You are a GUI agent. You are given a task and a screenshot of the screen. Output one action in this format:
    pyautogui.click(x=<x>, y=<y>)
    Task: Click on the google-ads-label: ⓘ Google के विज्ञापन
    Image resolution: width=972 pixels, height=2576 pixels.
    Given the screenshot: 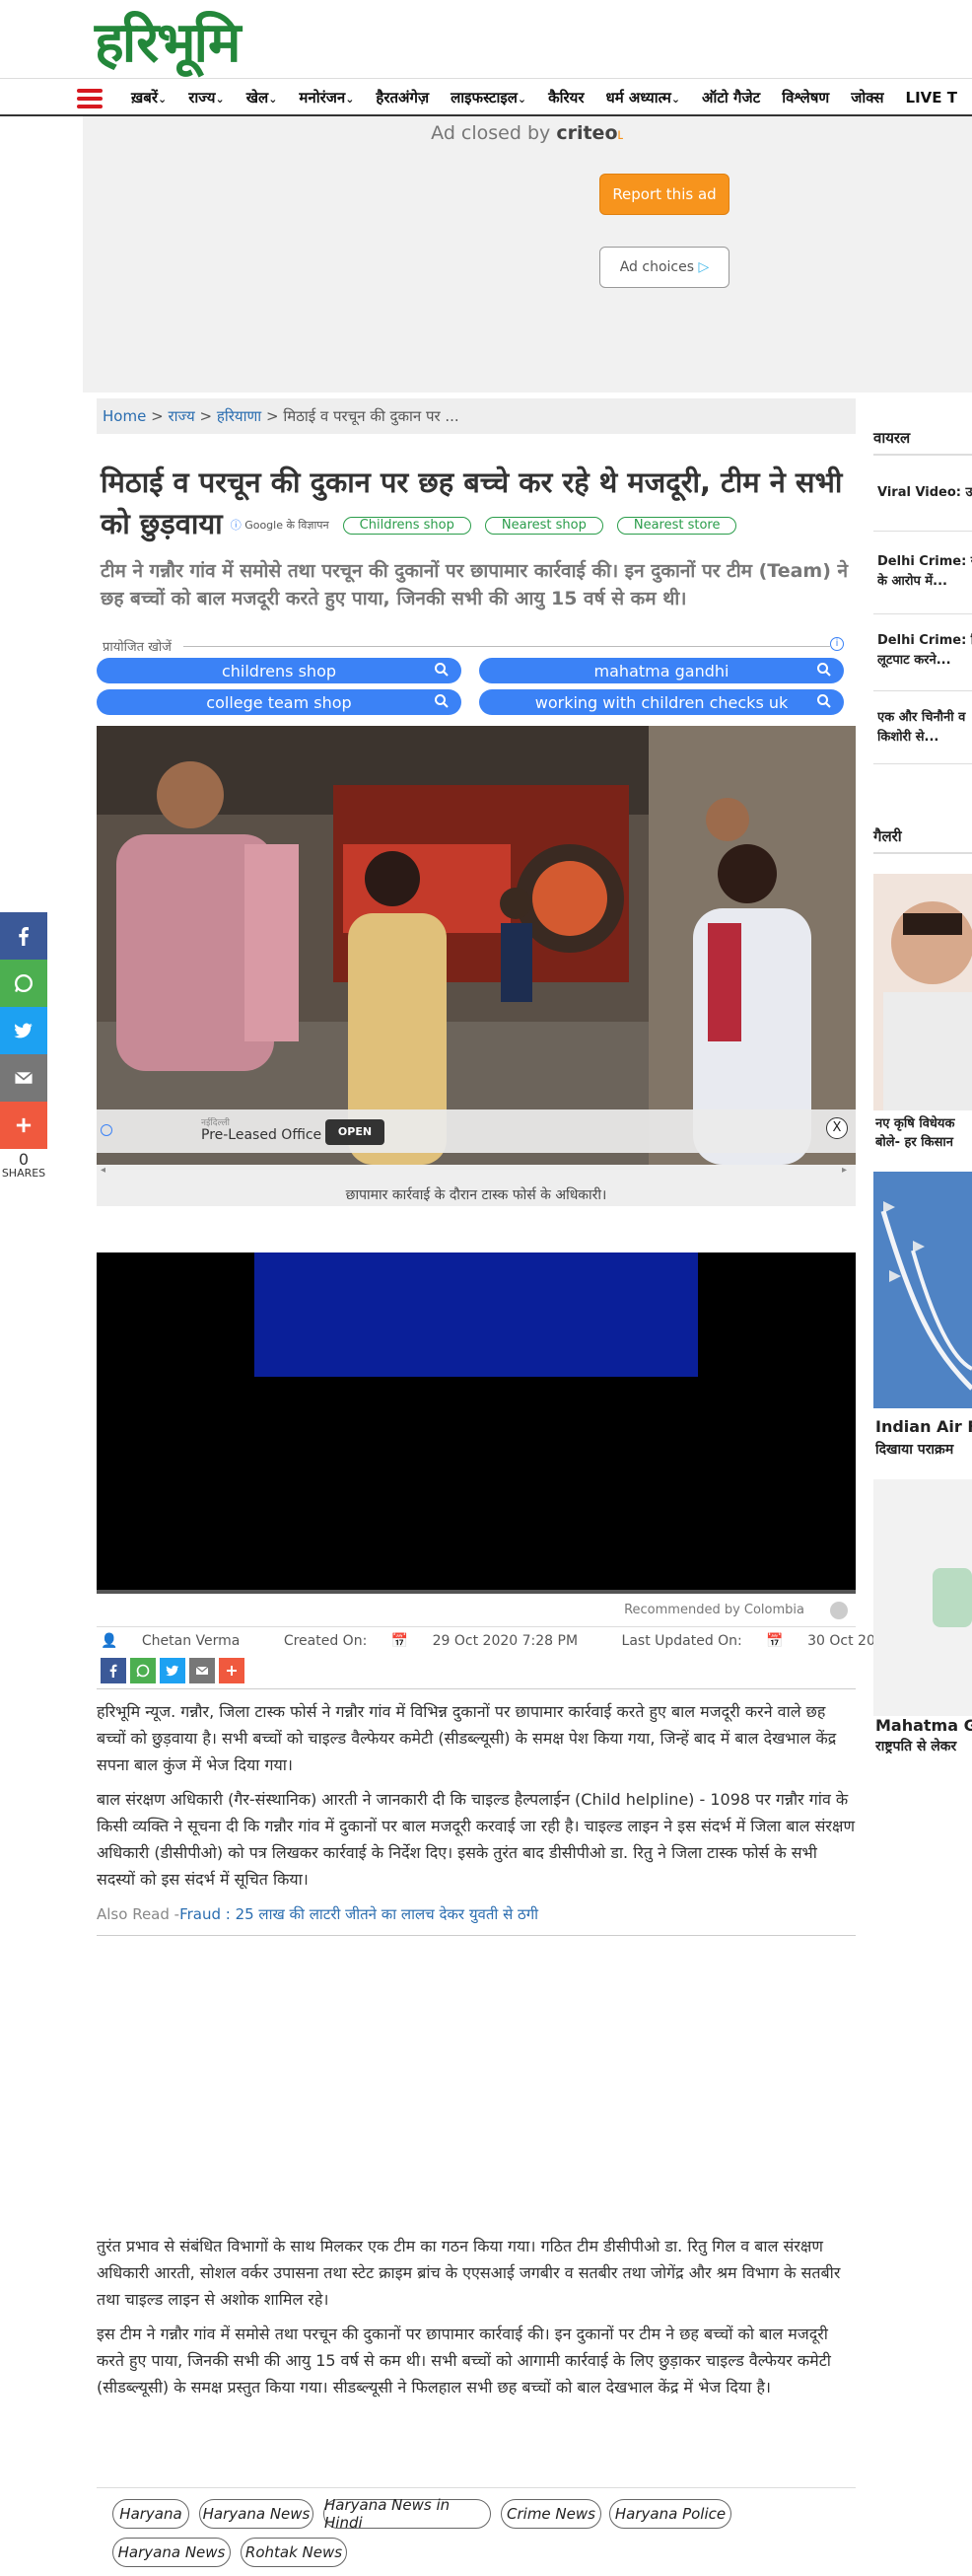 What is the action you would take?
    pyautogui.click(x=280, y=525)
    